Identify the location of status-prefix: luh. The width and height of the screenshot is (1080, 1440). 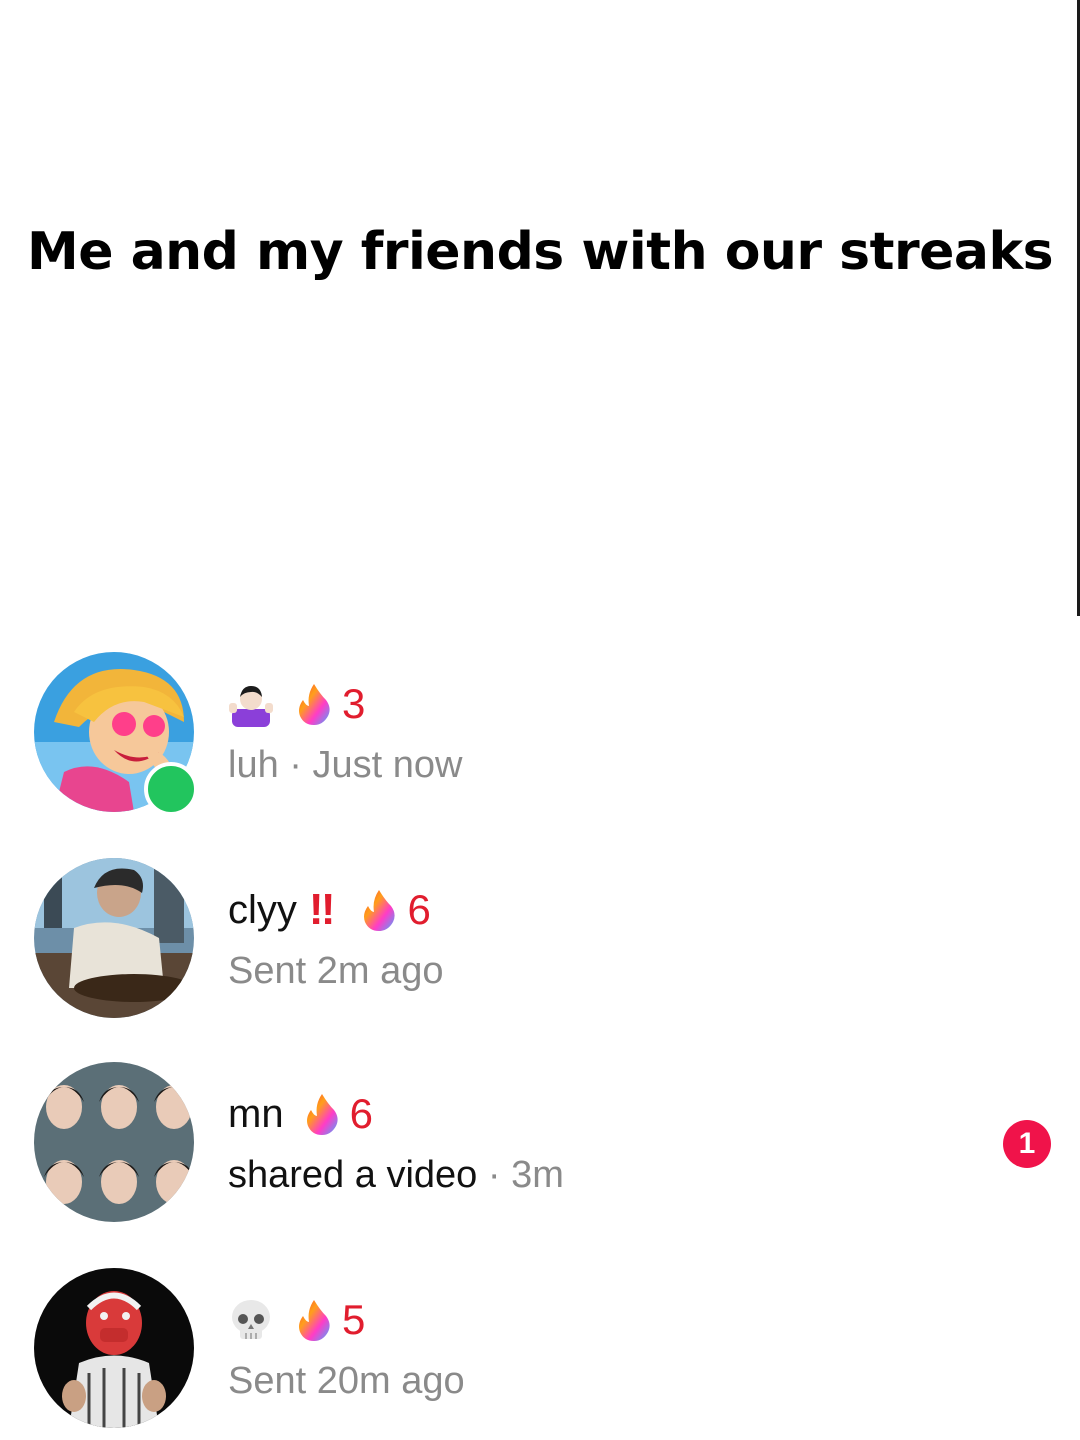
(253, 765).